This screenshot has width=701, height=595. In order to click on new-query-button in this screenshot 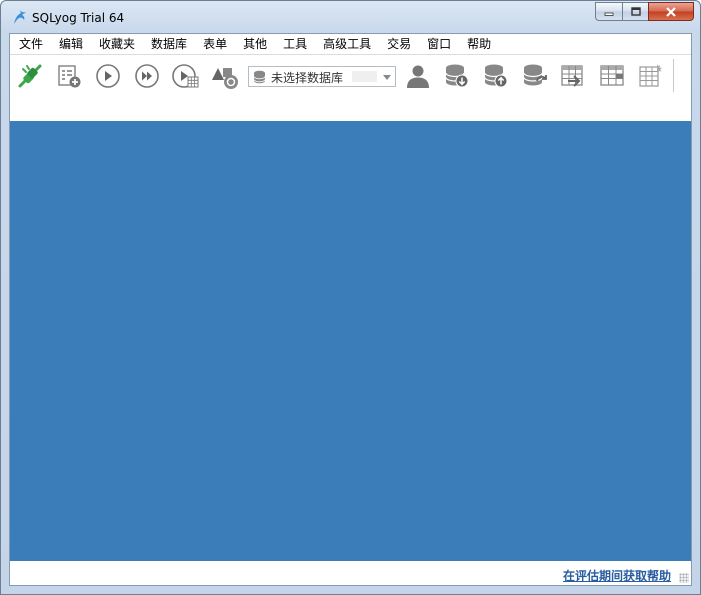, I will do `click(69, 76)`.